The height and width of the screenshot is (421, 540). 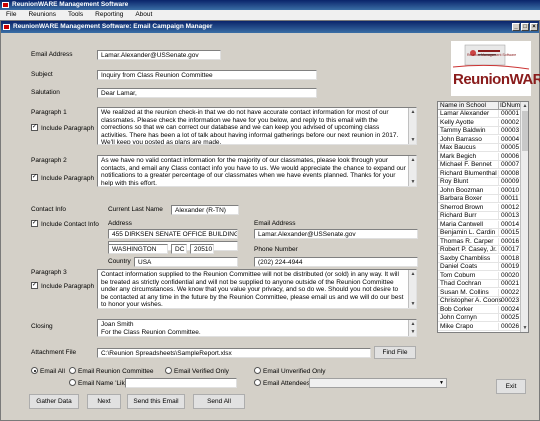 I want to click on list-item: Robert P. Casey, Jr. 00017, so click(x=480, y=250).